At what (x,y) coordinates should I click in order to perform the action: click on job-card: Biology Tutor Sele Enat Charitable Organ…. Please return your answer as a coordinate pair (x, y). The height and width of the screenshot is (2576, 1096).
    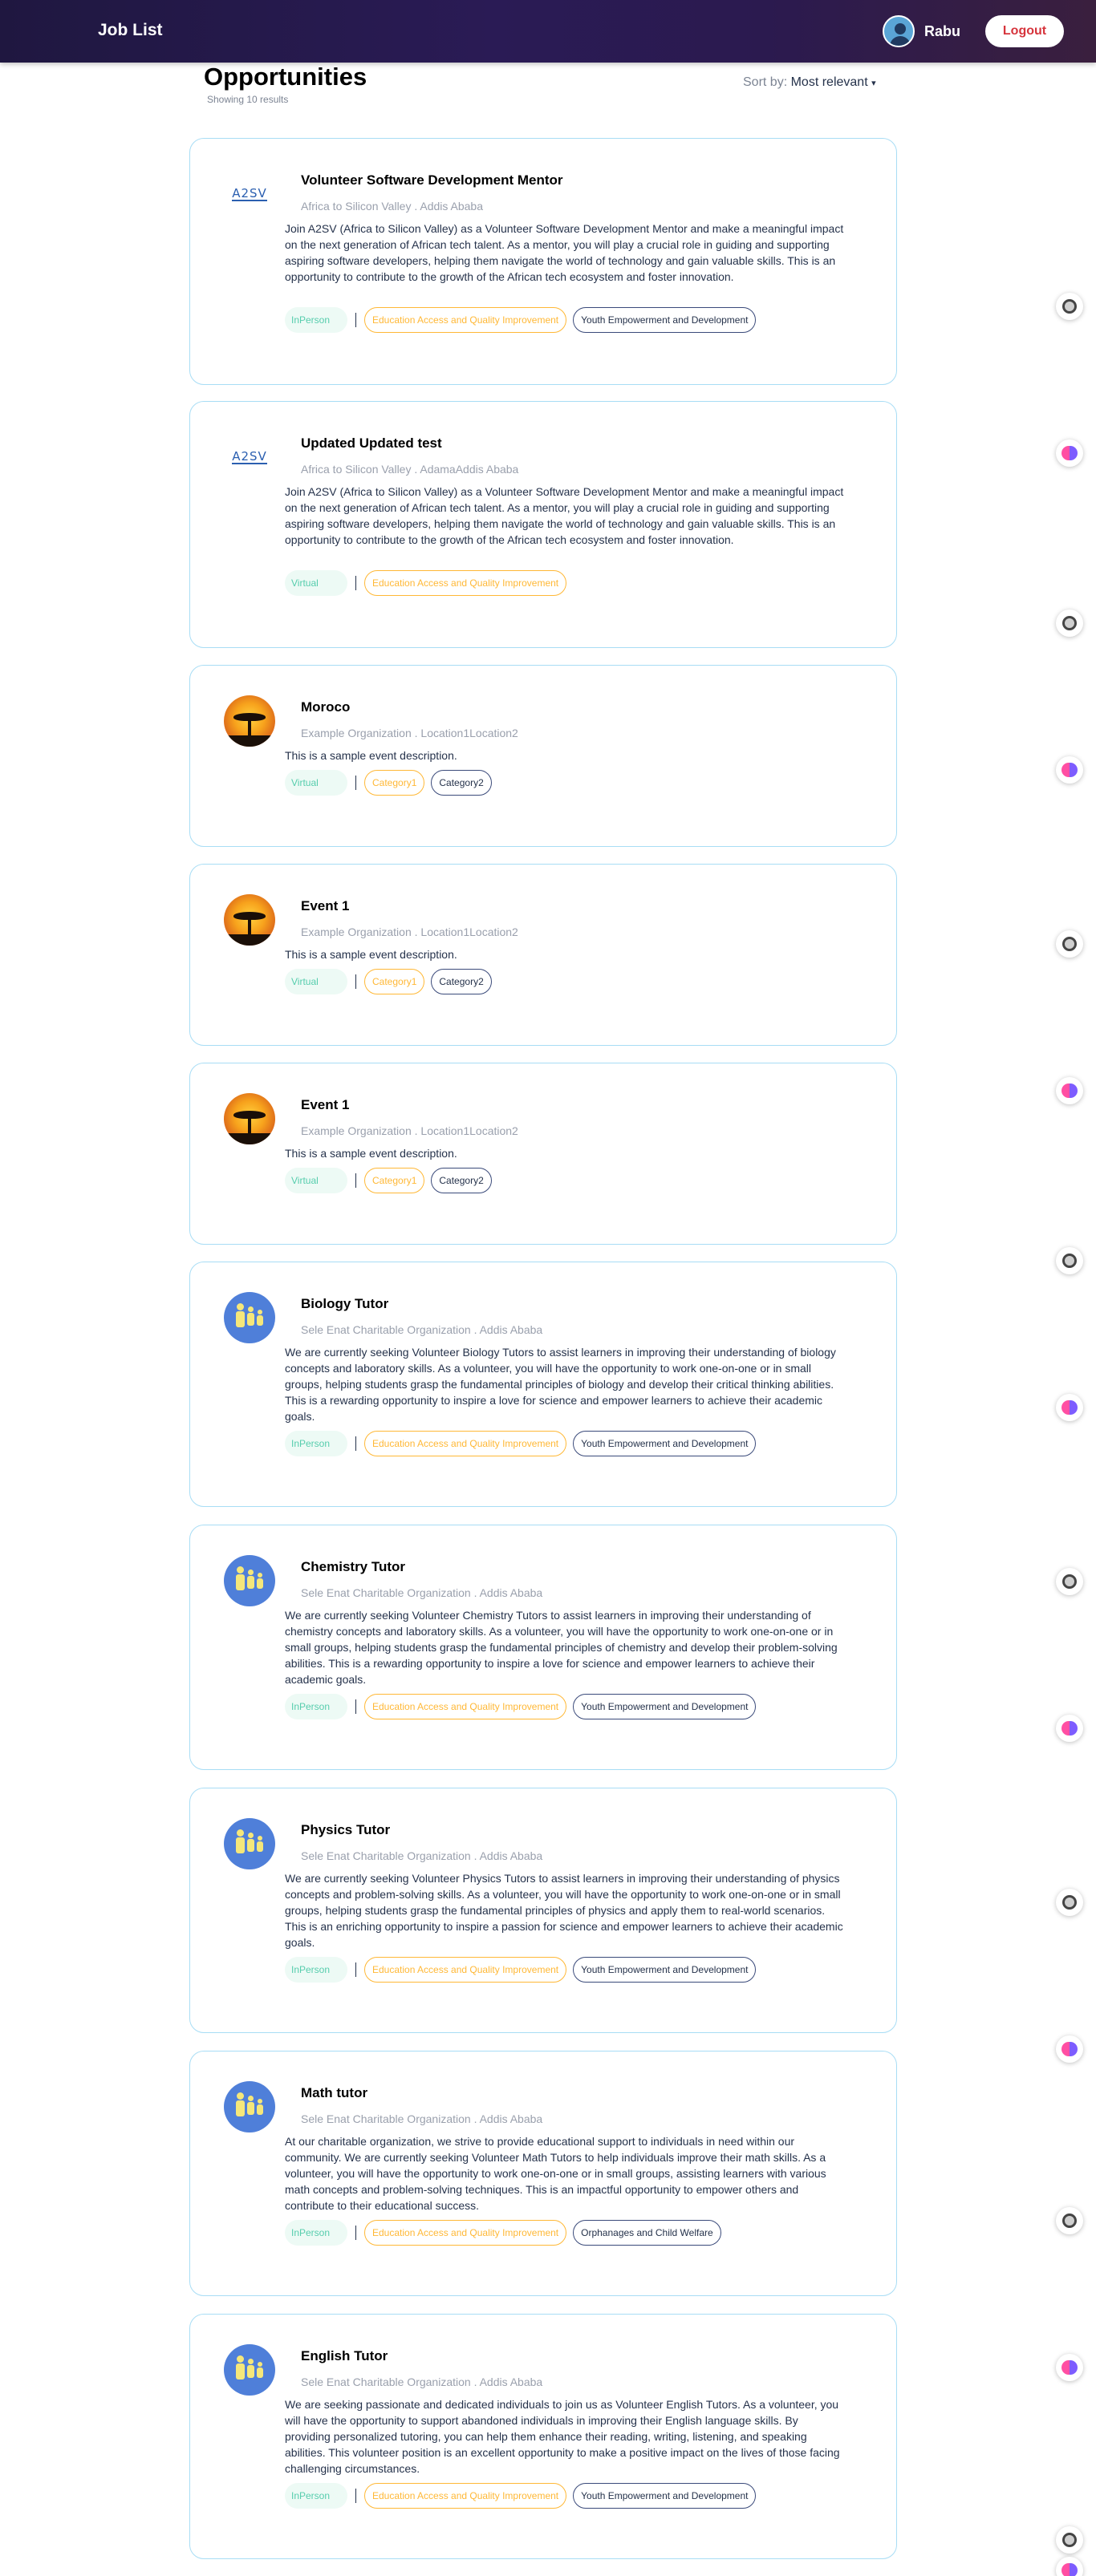
    Looking at the image, I should click on (543, 1384).